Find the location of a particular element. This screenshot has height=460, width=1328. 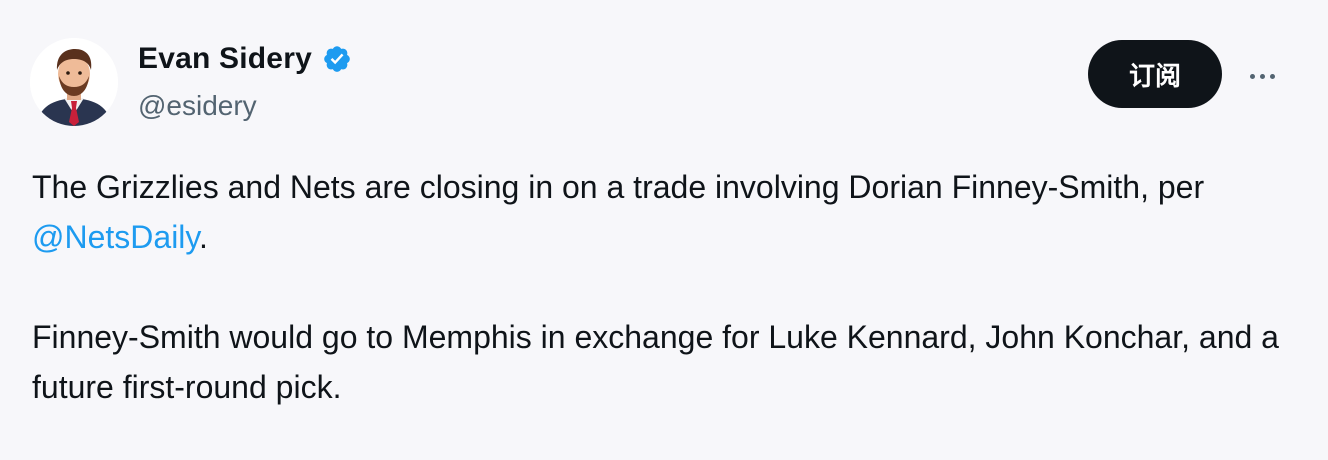

more-options-button is located at coordinates (1262, 76).